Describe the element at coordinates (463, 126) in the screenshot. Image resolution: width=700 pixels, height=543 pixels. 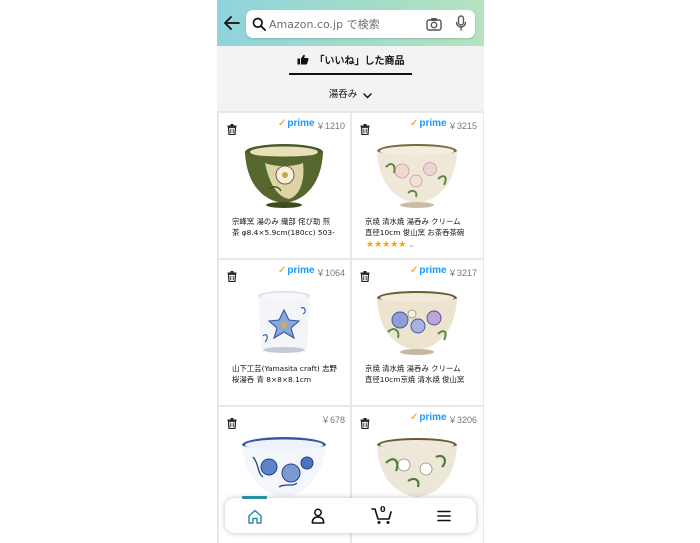
I see `price: ￥3215` at that location.